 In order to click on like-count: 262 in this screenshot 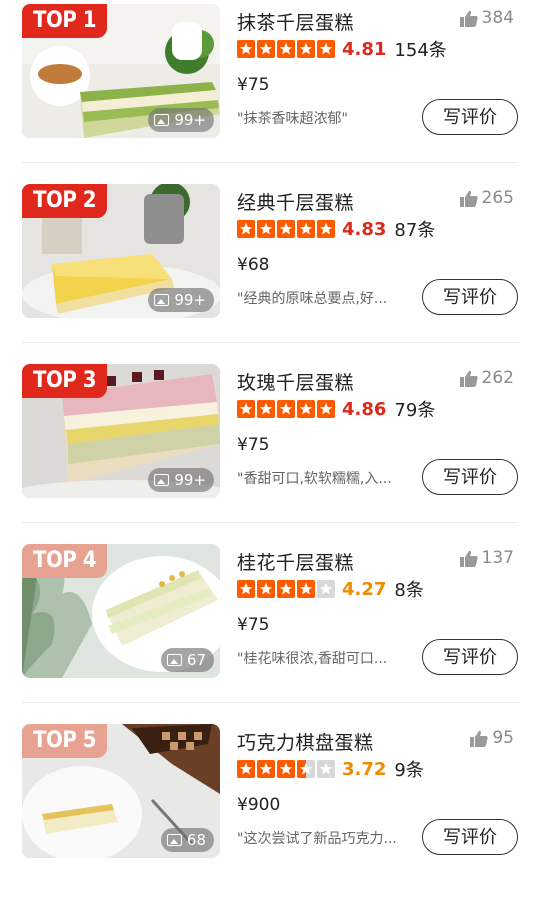, I will do `click(486, 378)`.